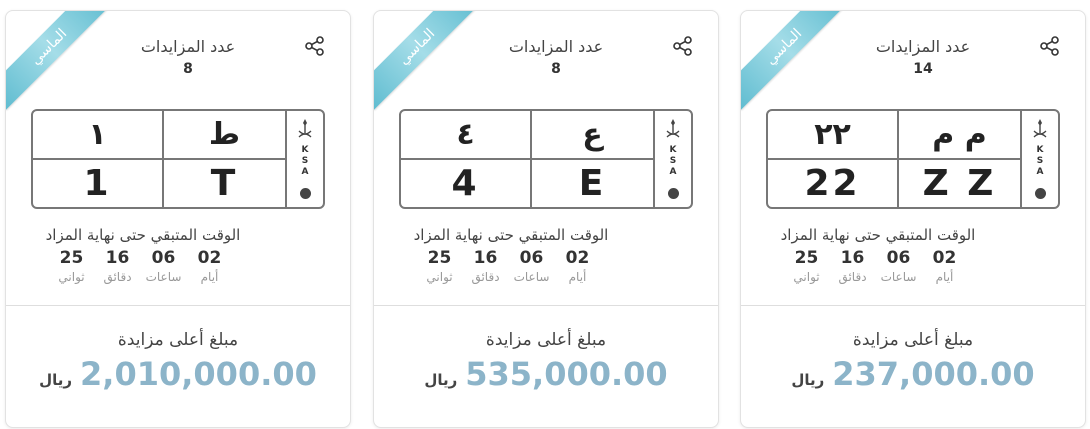 The height and width of the screenshot is (429, 1090). Describe the element at coordinates (566, 374) in the screenshot. I see `highest-bid-amount: 535,000.00` at that location.